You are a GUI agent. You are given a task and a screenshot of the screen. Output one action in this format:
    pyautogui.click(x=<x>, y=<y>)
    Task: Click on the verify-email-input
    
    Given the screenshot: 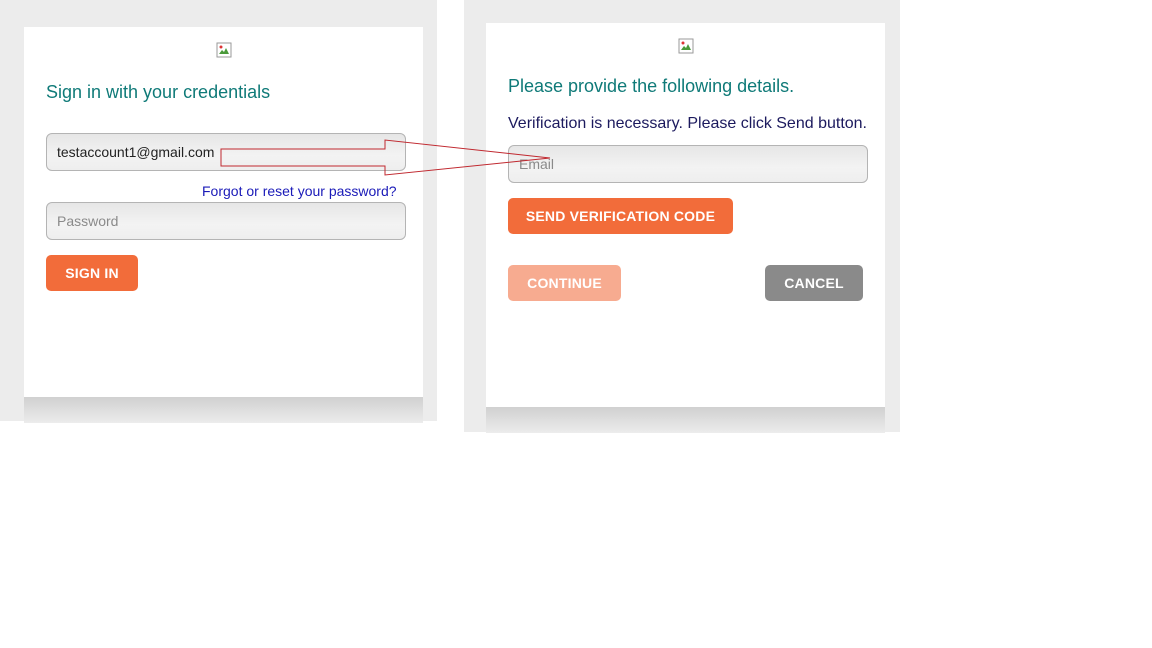 What is the action you would take?
    pyautogui.click(x=688, y=164)
    